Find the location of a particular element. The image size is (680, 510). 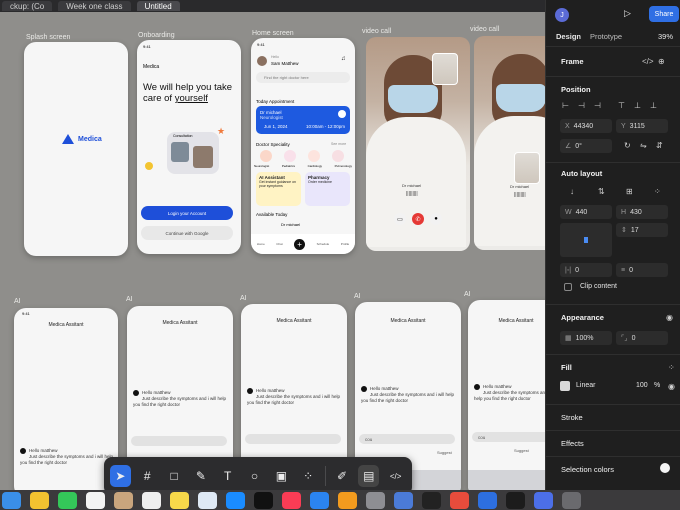

tab-untitled: Untitled is located at coordinates (158, 6).